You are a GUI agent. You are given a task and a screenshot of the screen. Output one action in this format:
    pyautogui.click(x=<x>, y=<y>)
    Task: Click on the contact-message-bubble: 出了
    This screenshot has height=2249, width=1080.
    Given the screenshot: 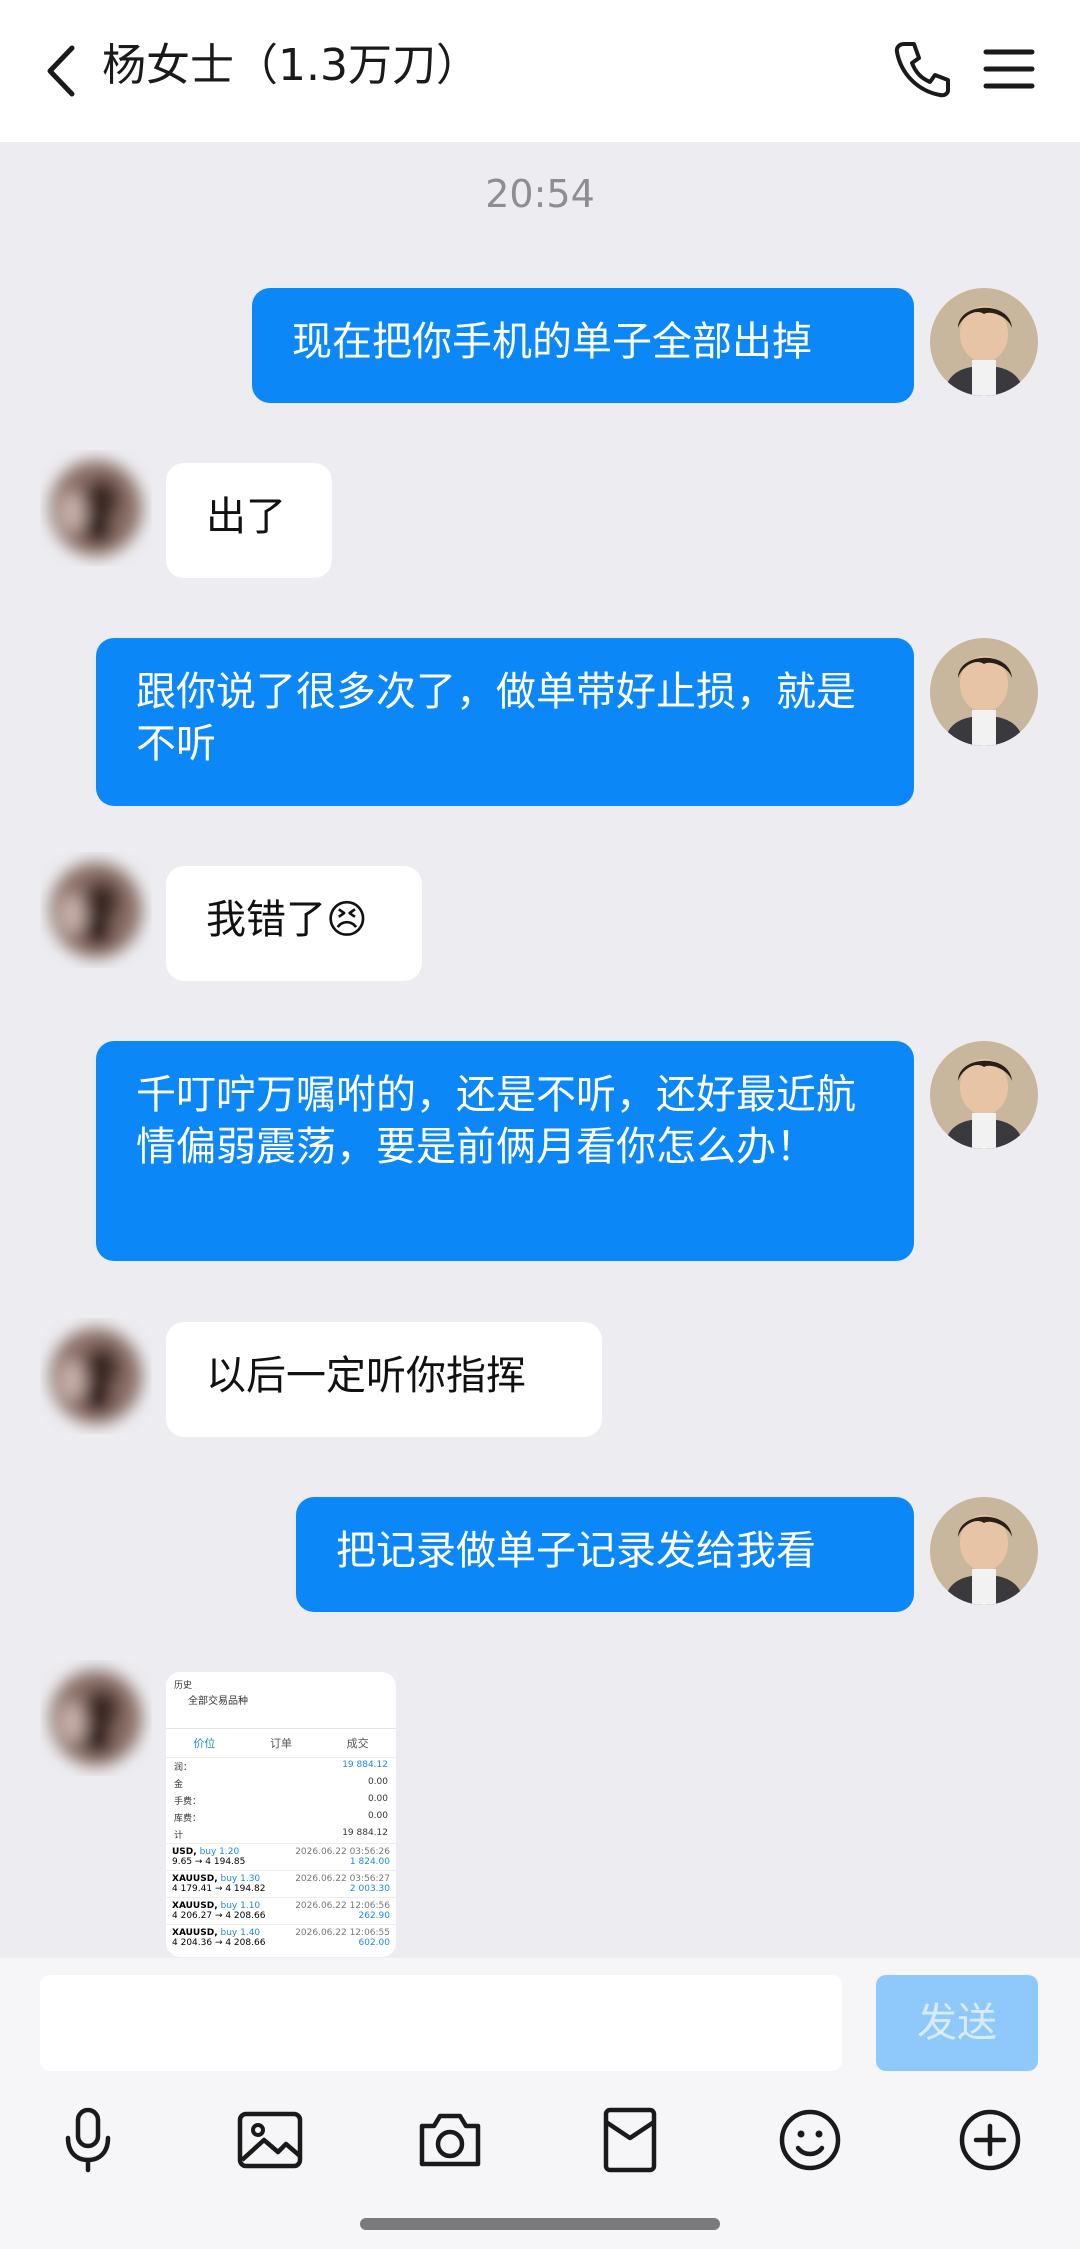 What is the action you would take?
    pyautogui.click(x=249, y=520)
    